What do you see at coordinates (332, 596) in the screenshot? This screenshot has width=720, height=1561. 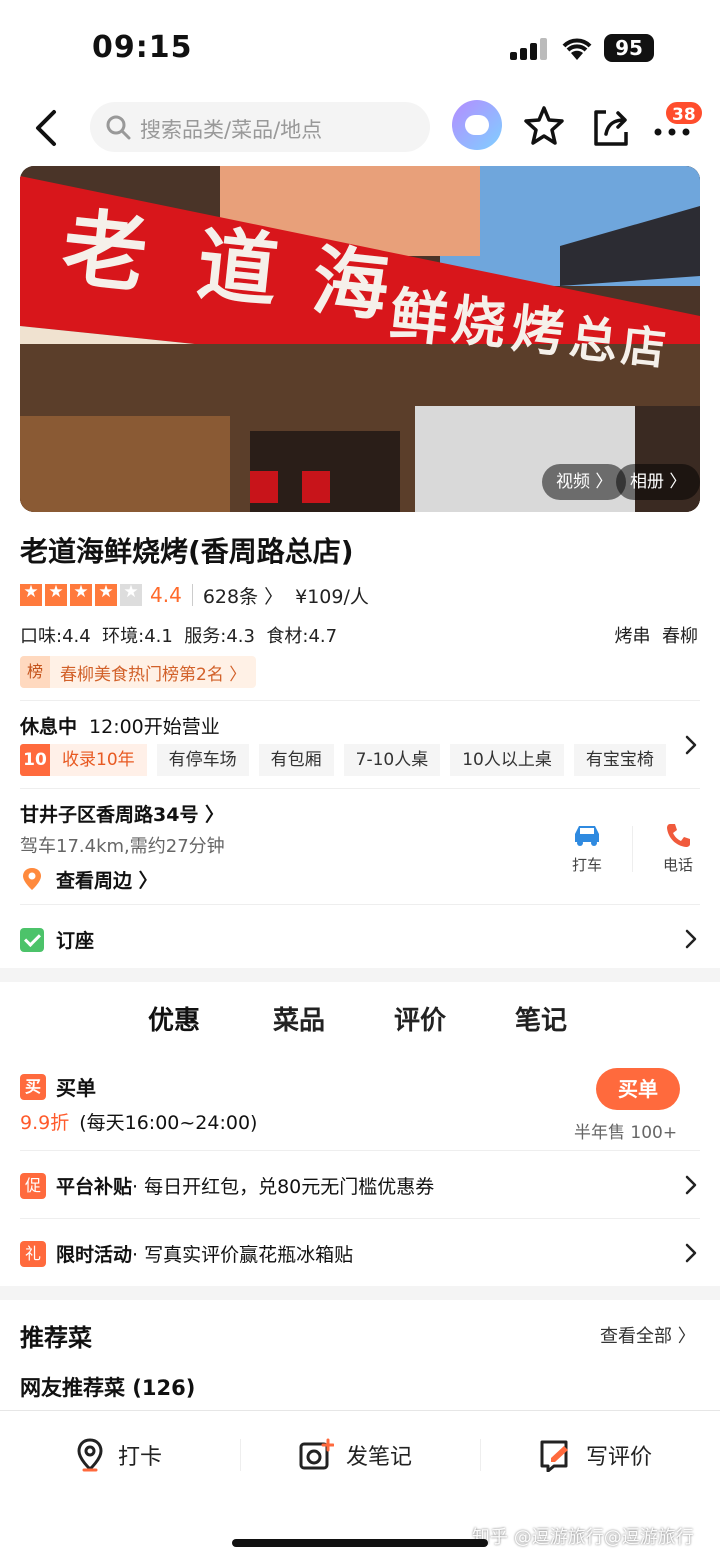 I see `price-per-person: ¥109/人` at bounding box center [332, 596].